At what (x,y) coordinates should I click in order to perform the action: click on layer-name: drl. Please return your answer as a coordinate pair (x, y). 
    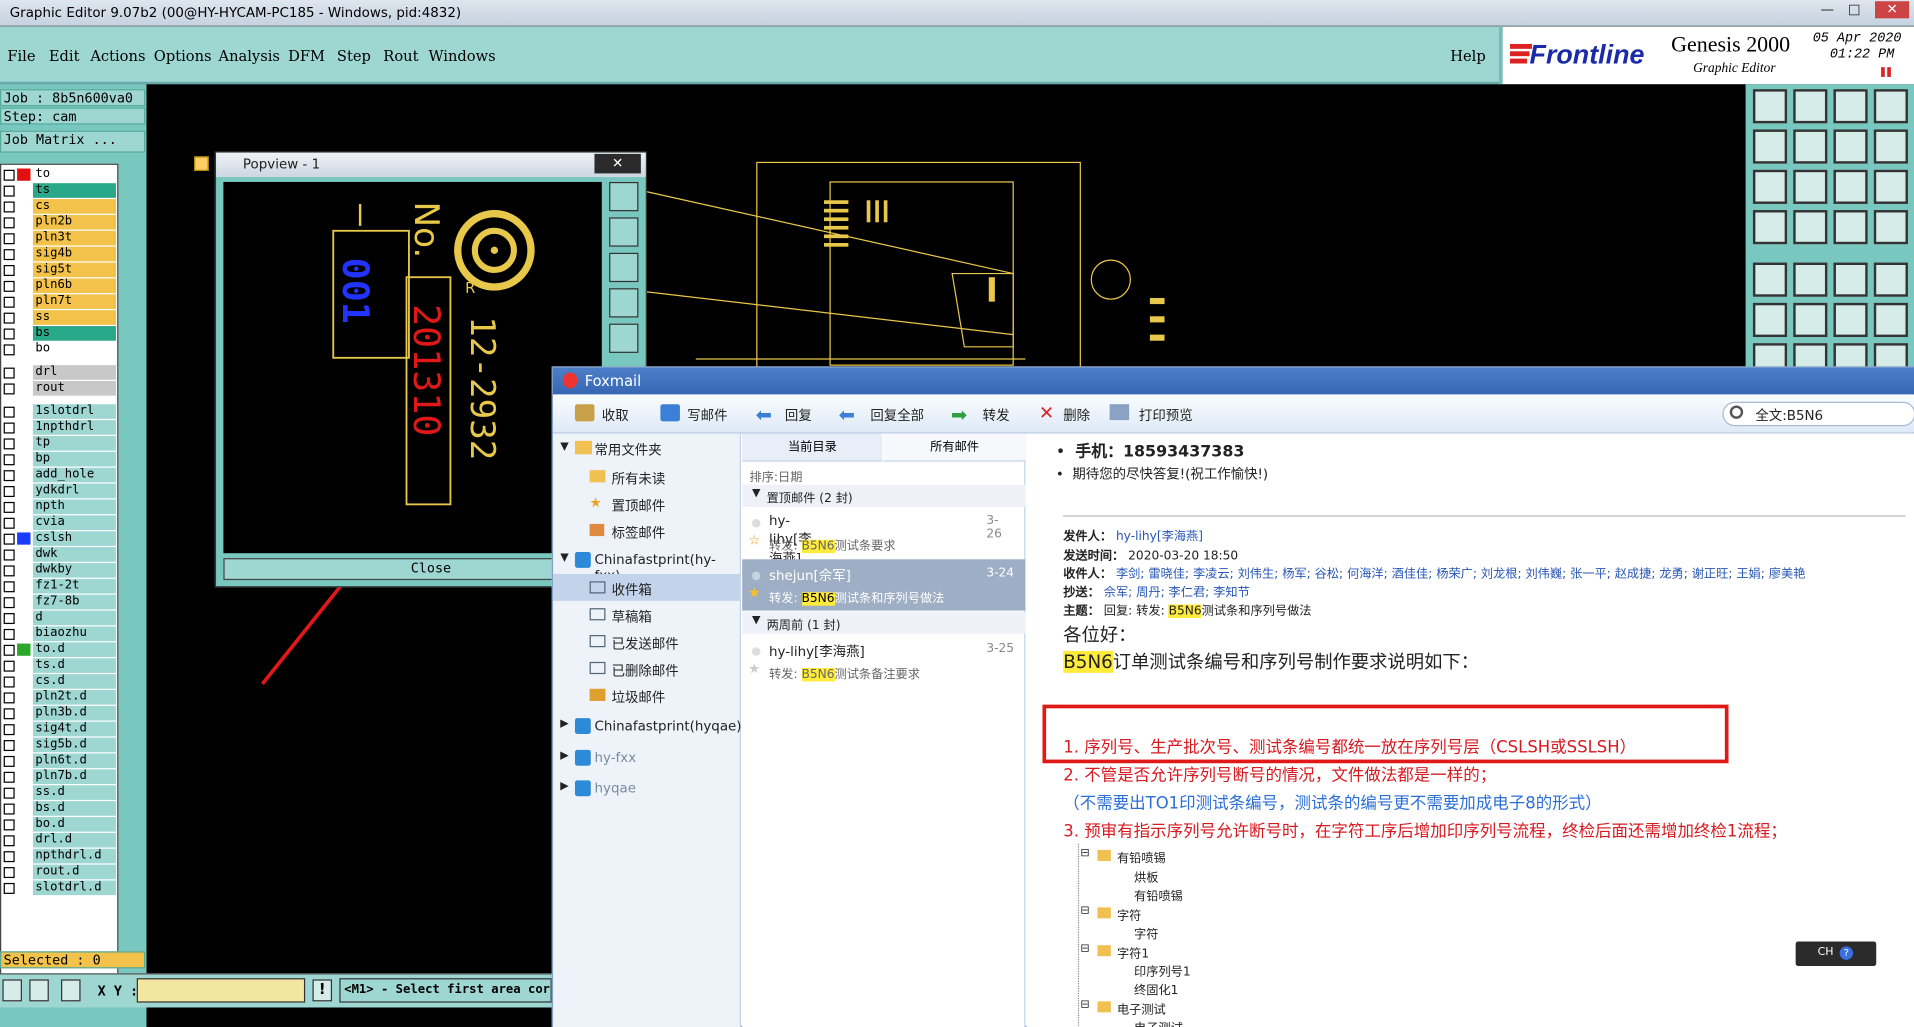
    Looking at the image, I should click on (74, 372).